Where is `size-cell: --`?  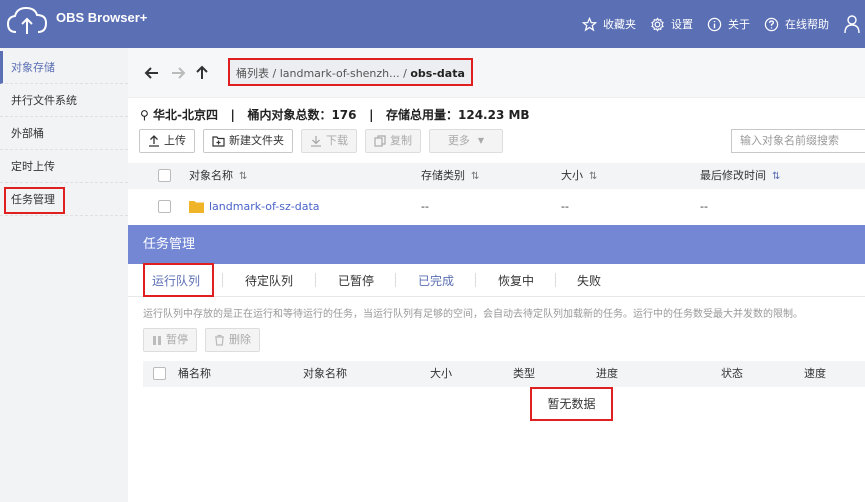
size-cell: -- is located at coordinates (565, 206).